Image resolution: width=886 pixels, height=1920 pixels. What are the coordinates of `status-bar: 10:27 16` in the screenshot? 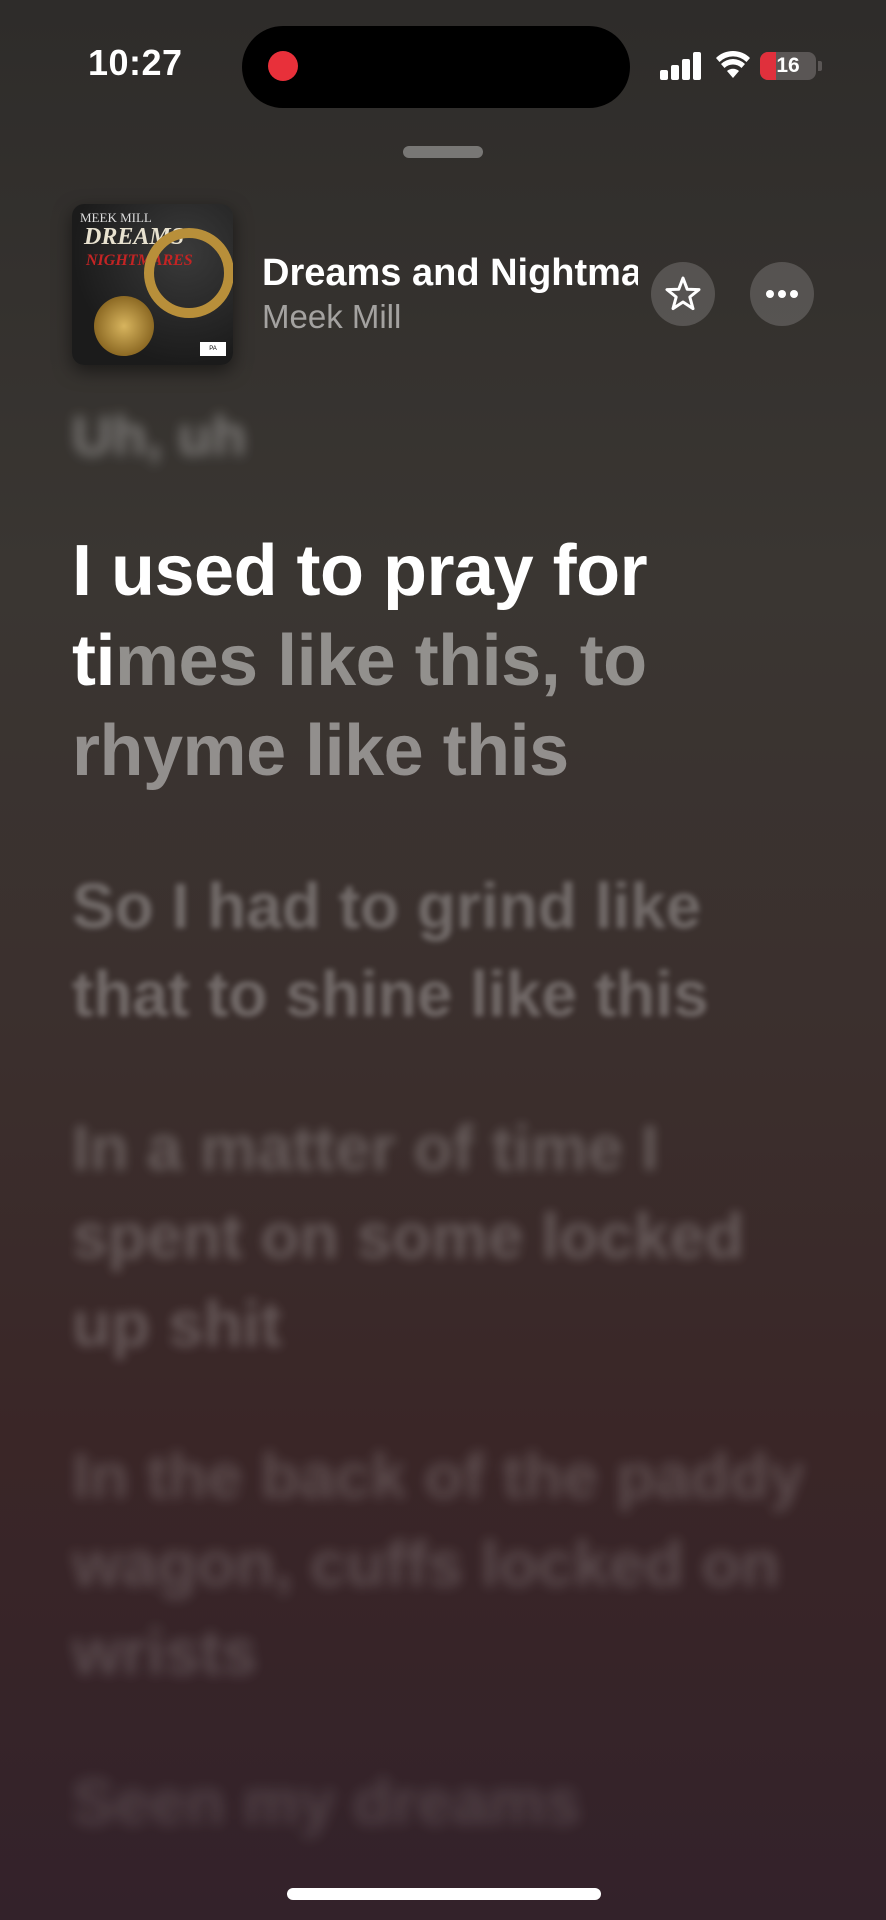 It's located at (443, 60).